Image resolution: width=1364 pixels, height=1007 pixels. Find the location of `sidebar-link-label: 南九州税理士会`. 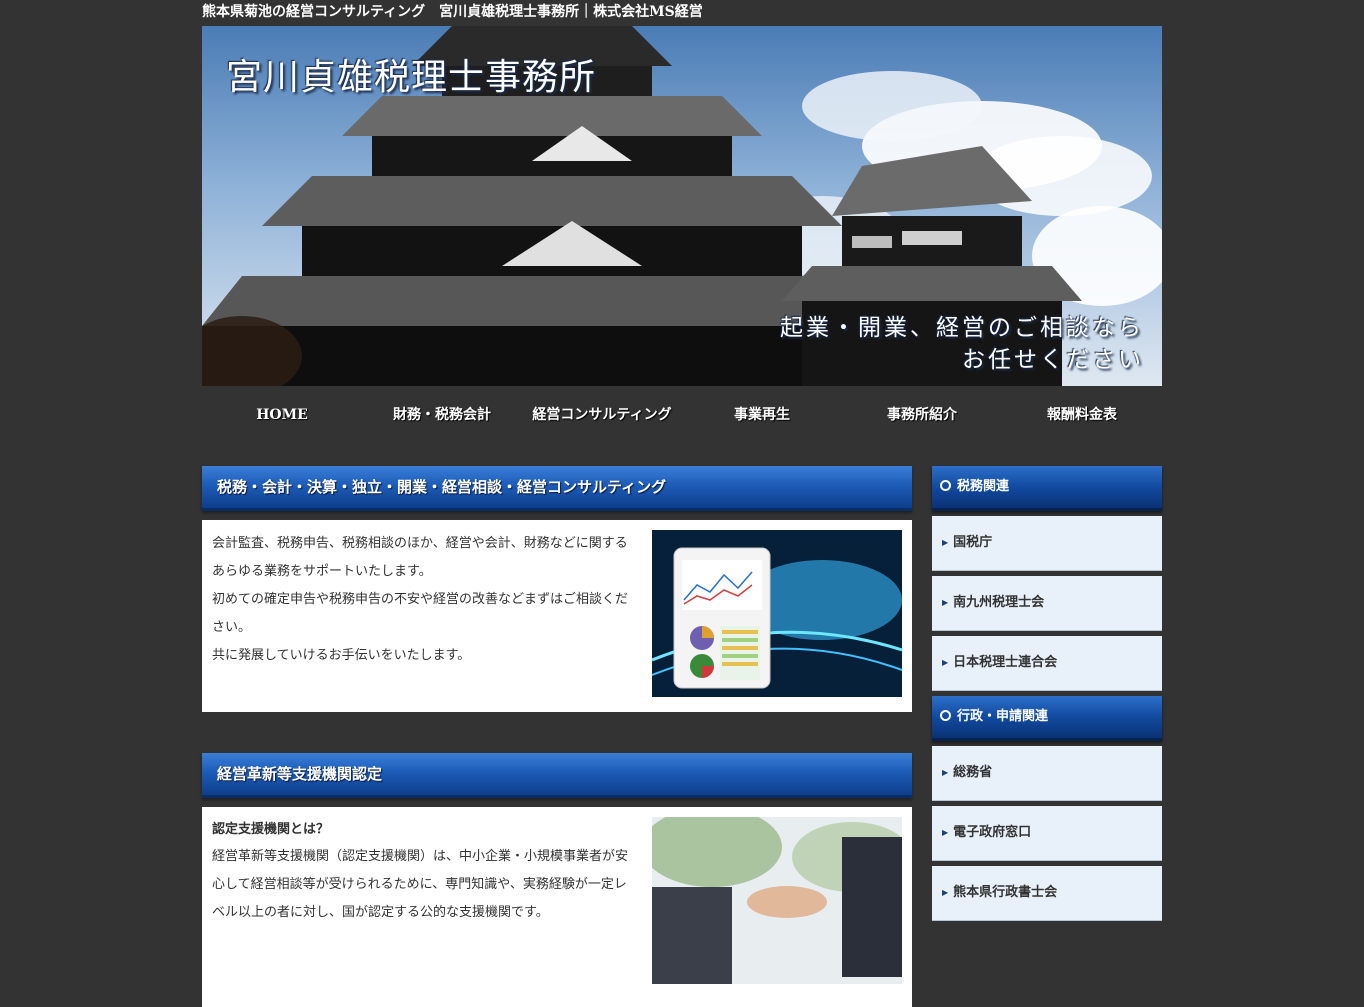

sidebar-link-label: 南九州税理士会 is located at coordinates (999, 602).